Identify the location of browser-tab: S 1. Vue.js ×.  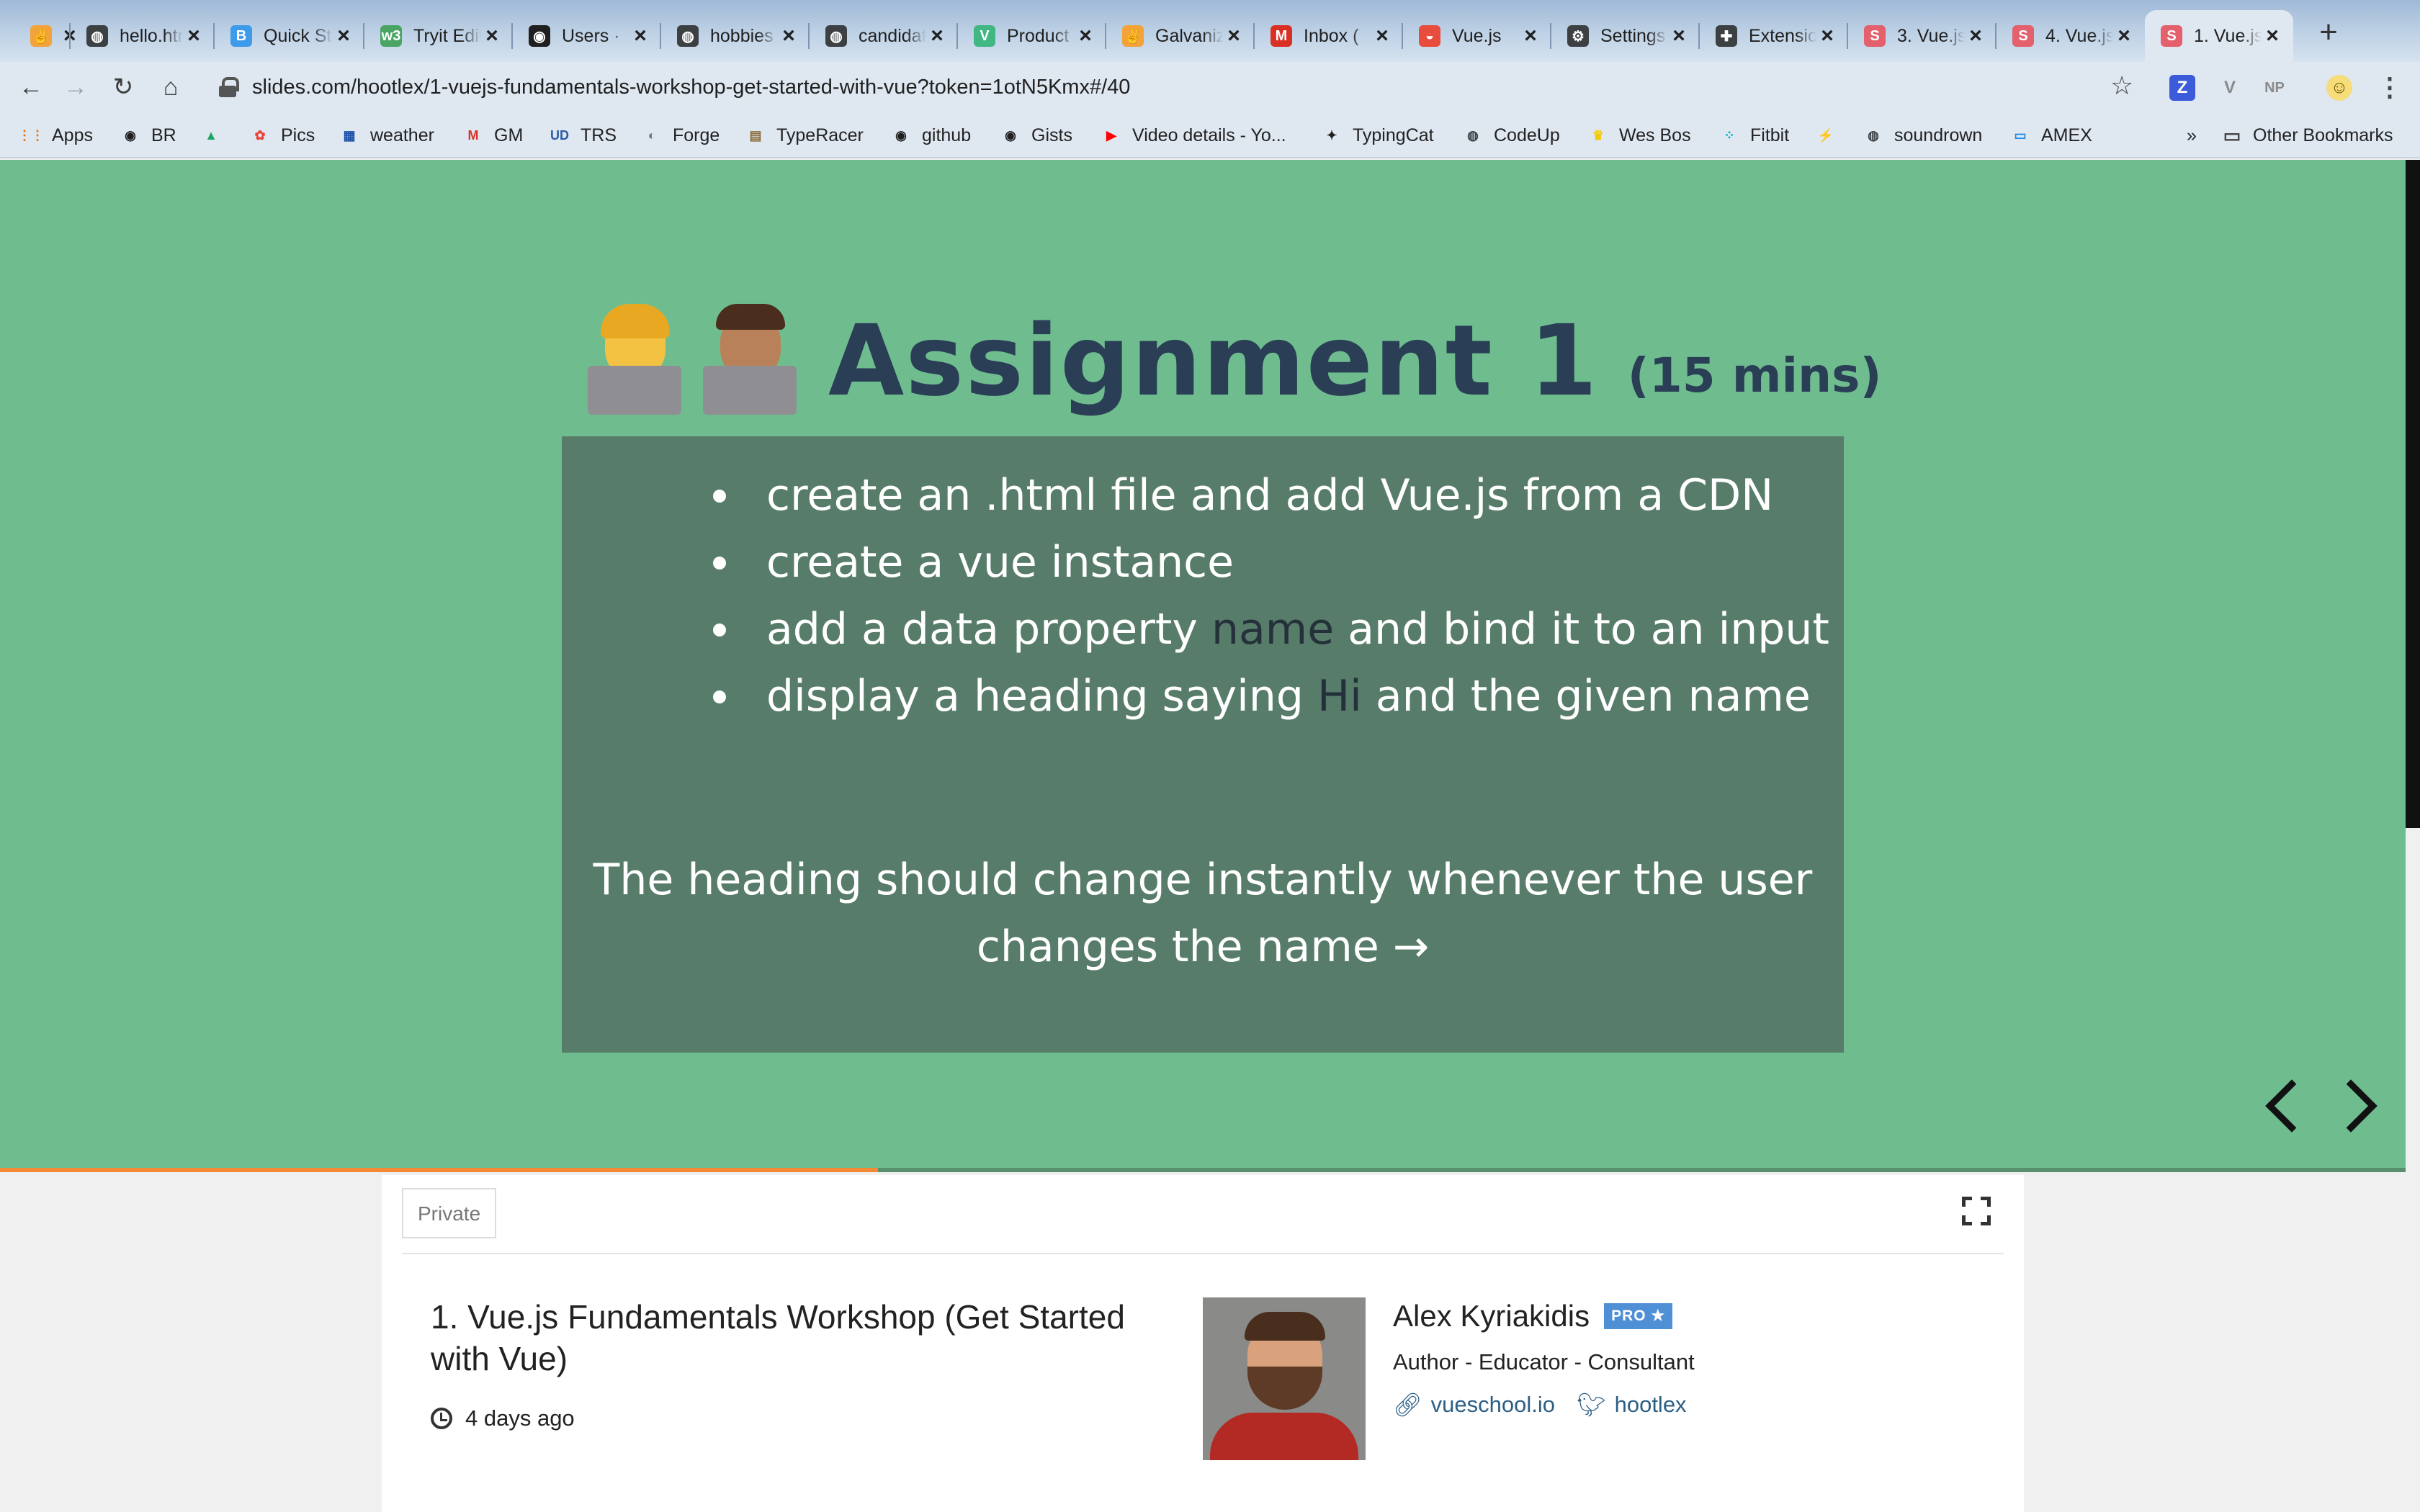
(2219, 36).